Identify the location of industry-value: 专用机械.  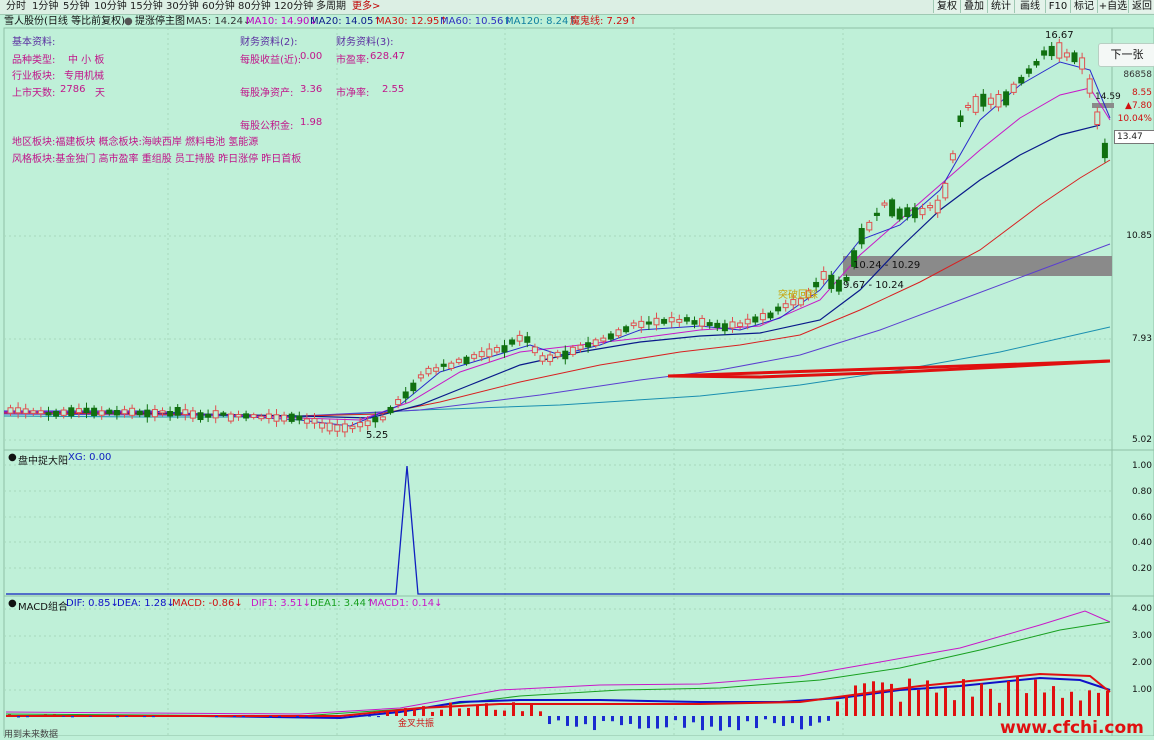
(84, 74).